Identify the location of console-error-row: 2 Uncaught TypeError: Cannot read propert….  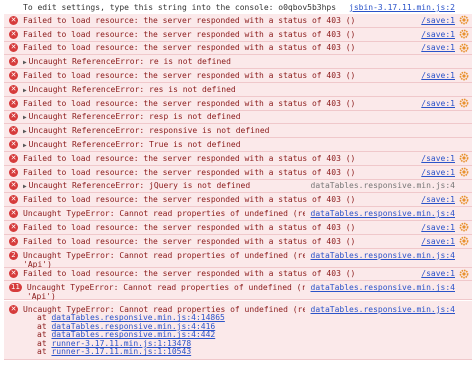
(238, 258).